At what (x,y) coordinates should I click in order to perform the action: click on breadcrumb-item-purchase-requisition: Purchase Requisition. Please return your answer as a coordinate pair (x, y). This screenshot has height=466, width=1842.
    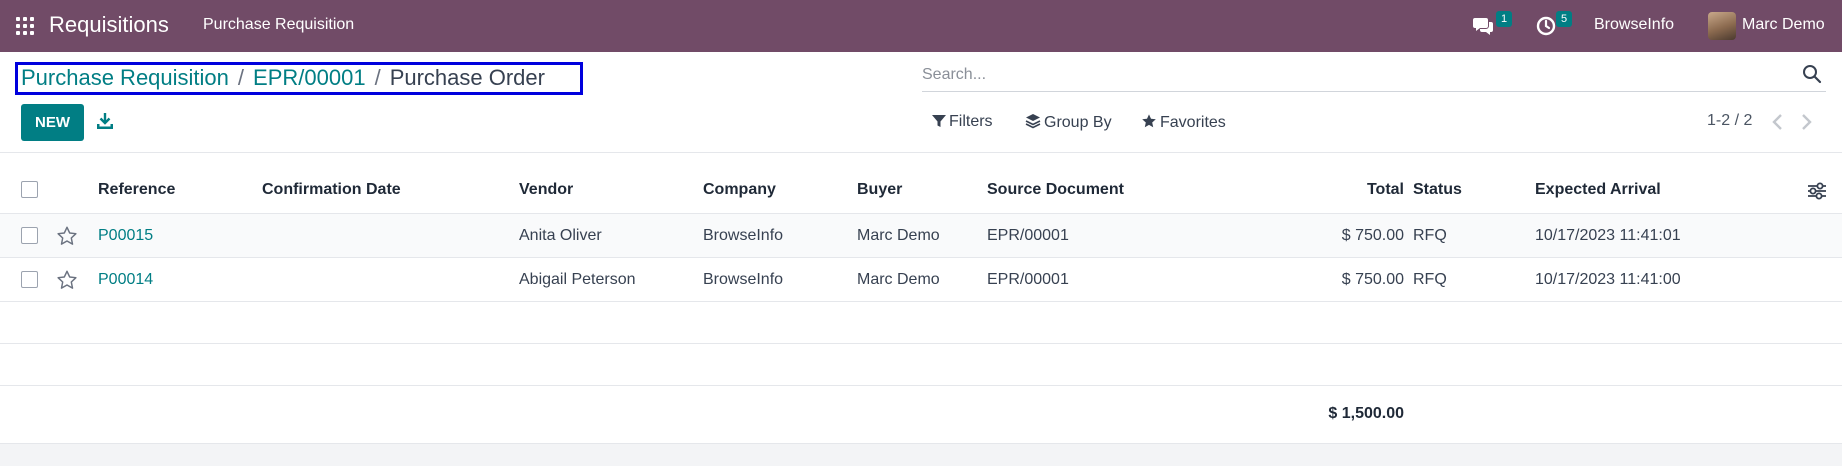
    Looking at the image, I should click on (125, 77).